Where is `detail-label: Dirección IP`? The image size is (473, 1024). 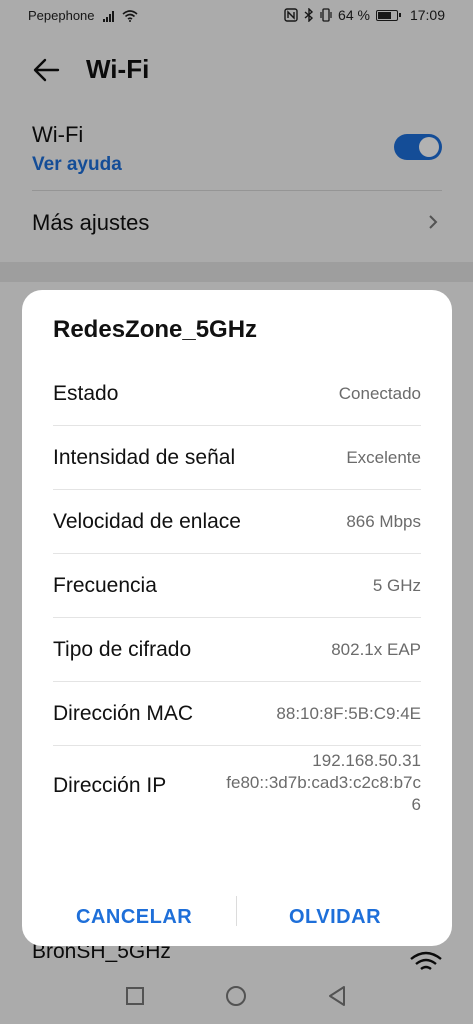 detail-label: Dirección IP is located at coordinates (110, 785).